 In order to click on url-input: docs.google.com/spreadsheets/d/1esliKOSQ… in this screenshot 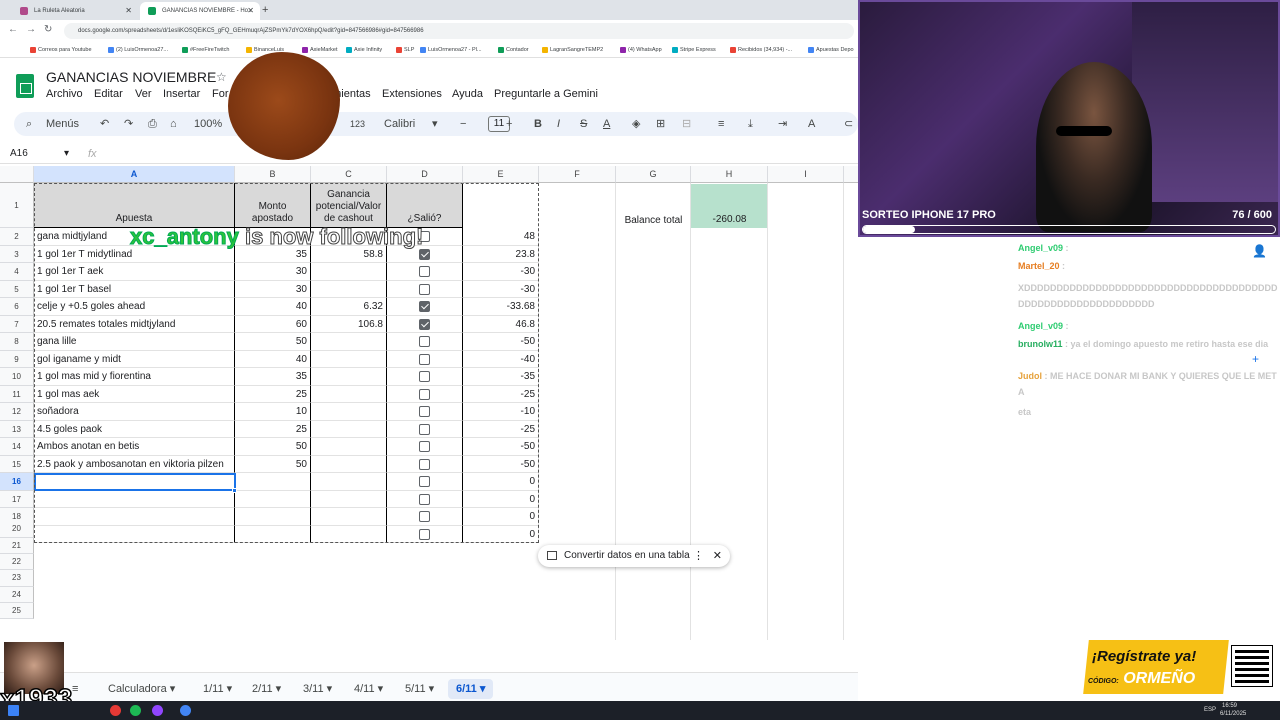, I will do `click(459, 31)`.